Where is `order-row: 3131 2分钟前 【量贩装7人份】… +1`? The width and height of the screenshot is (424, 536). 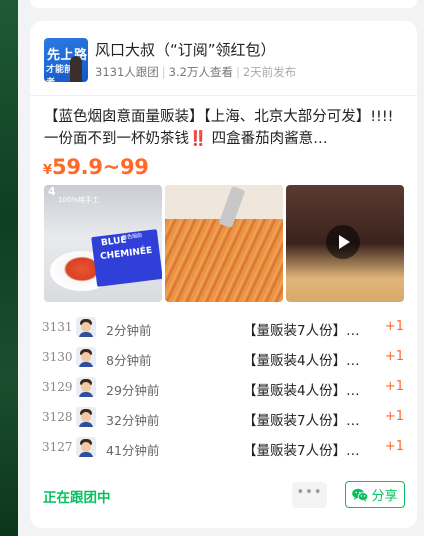
order-row: 3131 2分钟前 【量贩装7人份】… +1 is located at coordinates (223, 329).